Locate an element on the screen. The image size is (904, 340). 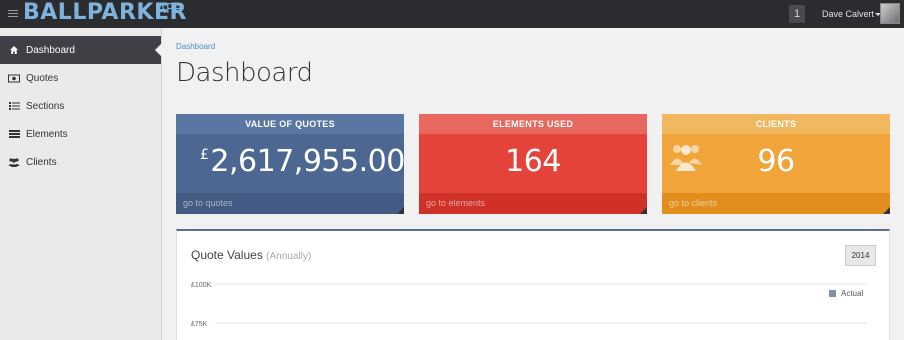
sidebar-item-quotes: Quotes is located at coordinates (80, 78).